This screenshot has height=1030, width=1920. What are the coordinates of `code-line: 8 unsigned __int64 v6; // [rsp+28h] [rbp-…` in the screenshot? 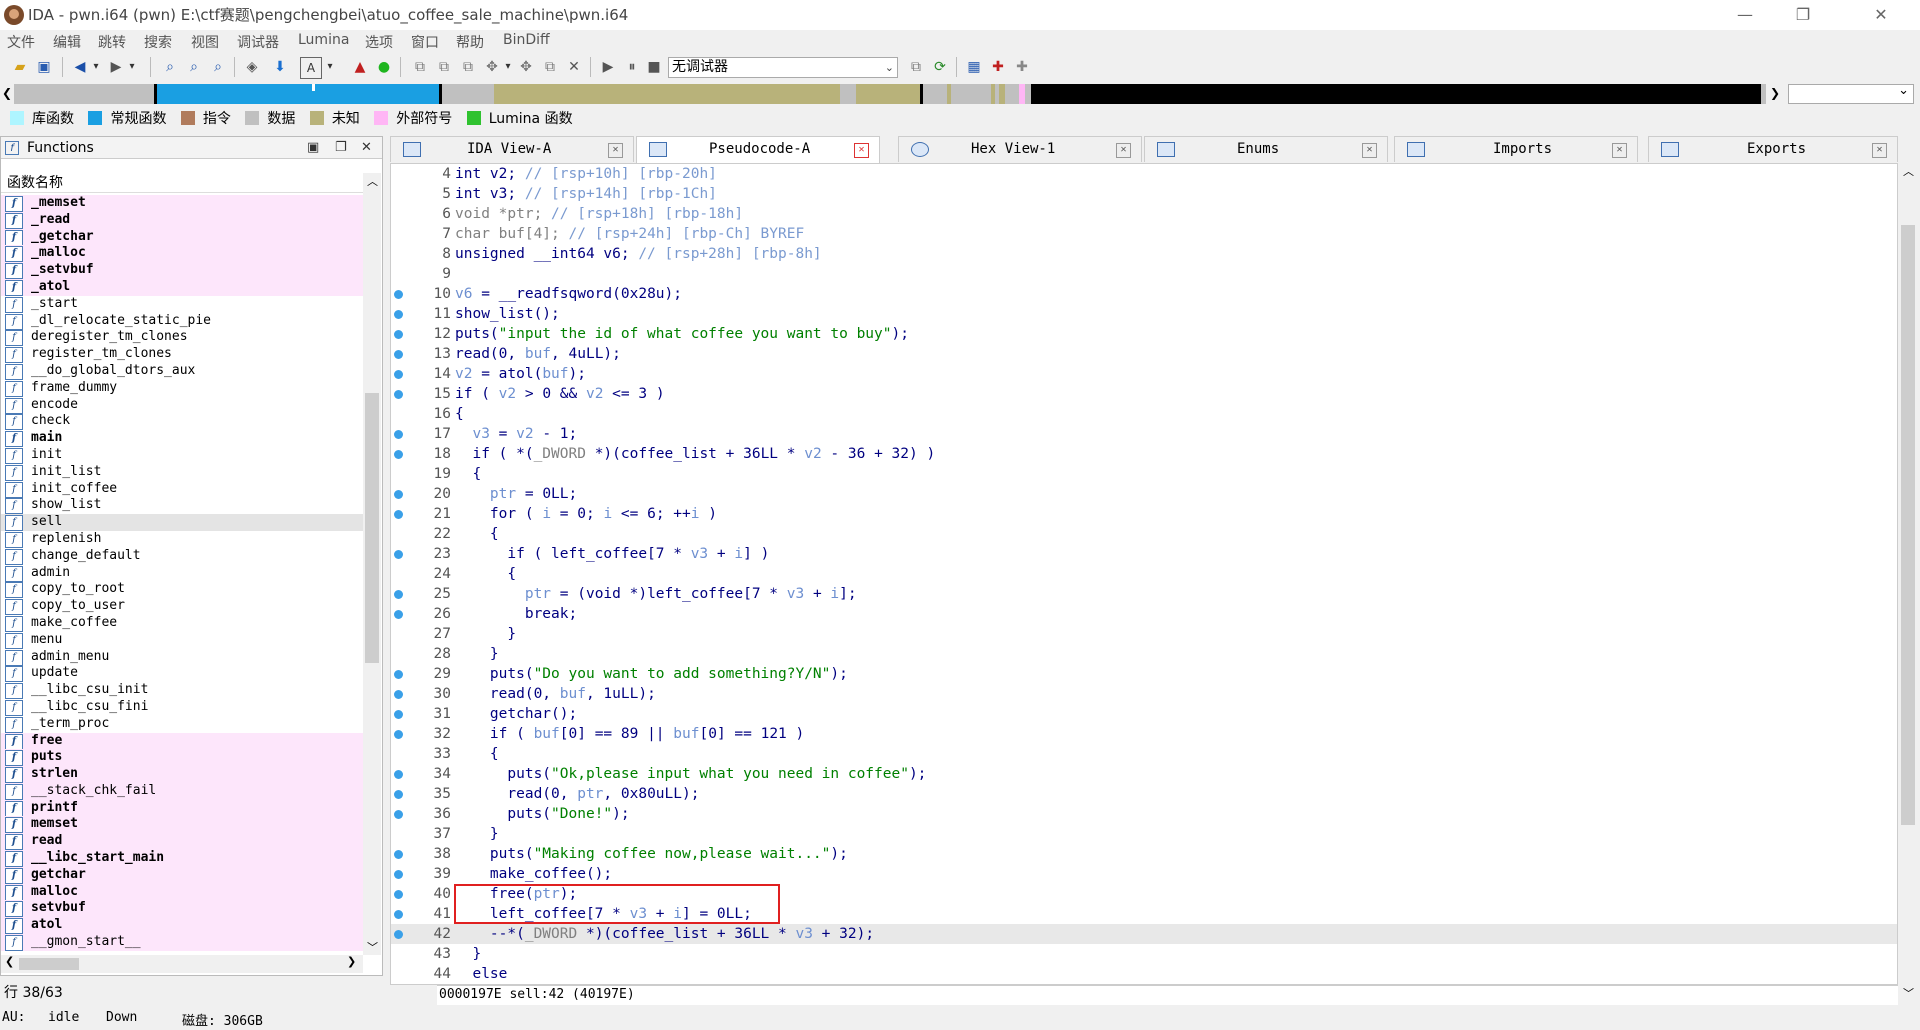 It's located at (1144, 254).